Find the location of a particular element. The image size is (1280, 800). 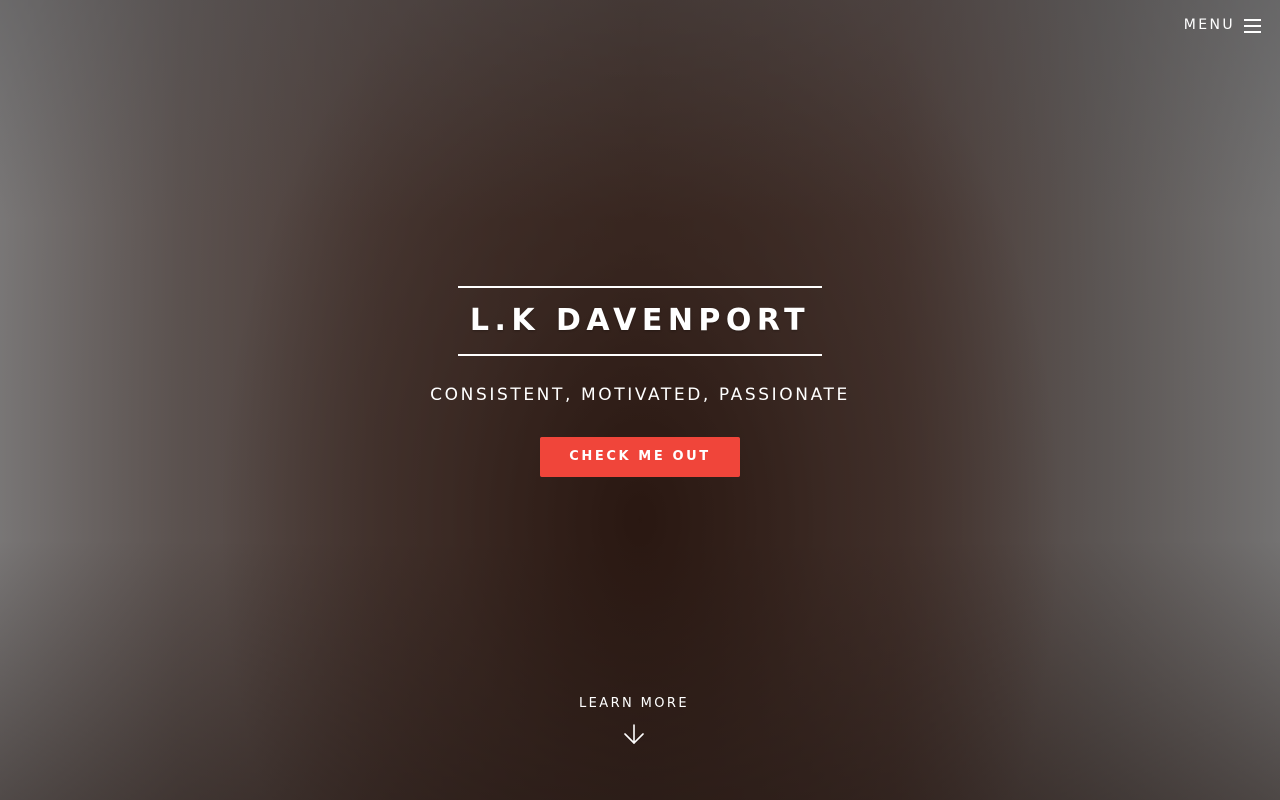

menu-label: MENU is located at coordinates (1209, 25).